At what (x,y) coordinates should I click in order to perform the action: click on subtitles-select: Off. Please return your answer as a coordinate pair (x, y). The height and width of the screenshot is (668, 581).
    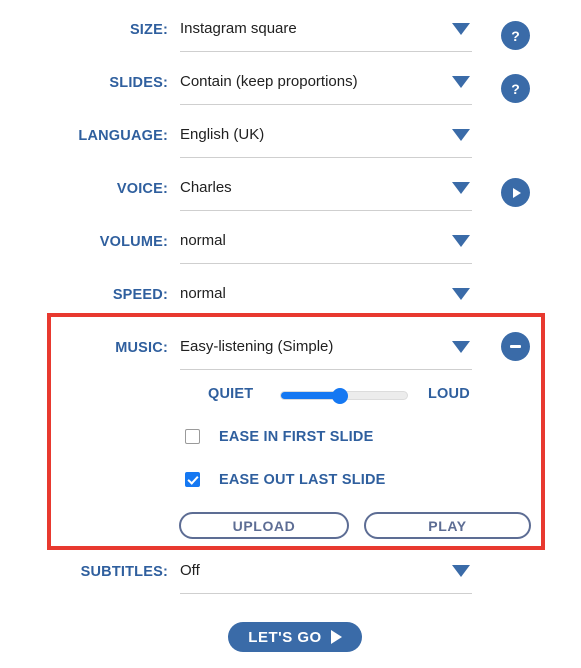
    Looking at the image, I should click on (326, 575).